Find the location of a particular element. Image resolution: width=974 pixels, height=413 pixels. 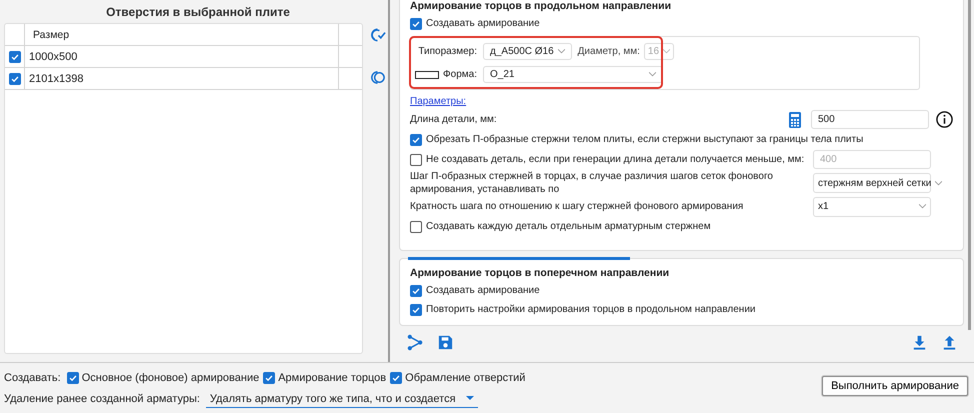

length-field: 500 is located at coordinates (870, 119).